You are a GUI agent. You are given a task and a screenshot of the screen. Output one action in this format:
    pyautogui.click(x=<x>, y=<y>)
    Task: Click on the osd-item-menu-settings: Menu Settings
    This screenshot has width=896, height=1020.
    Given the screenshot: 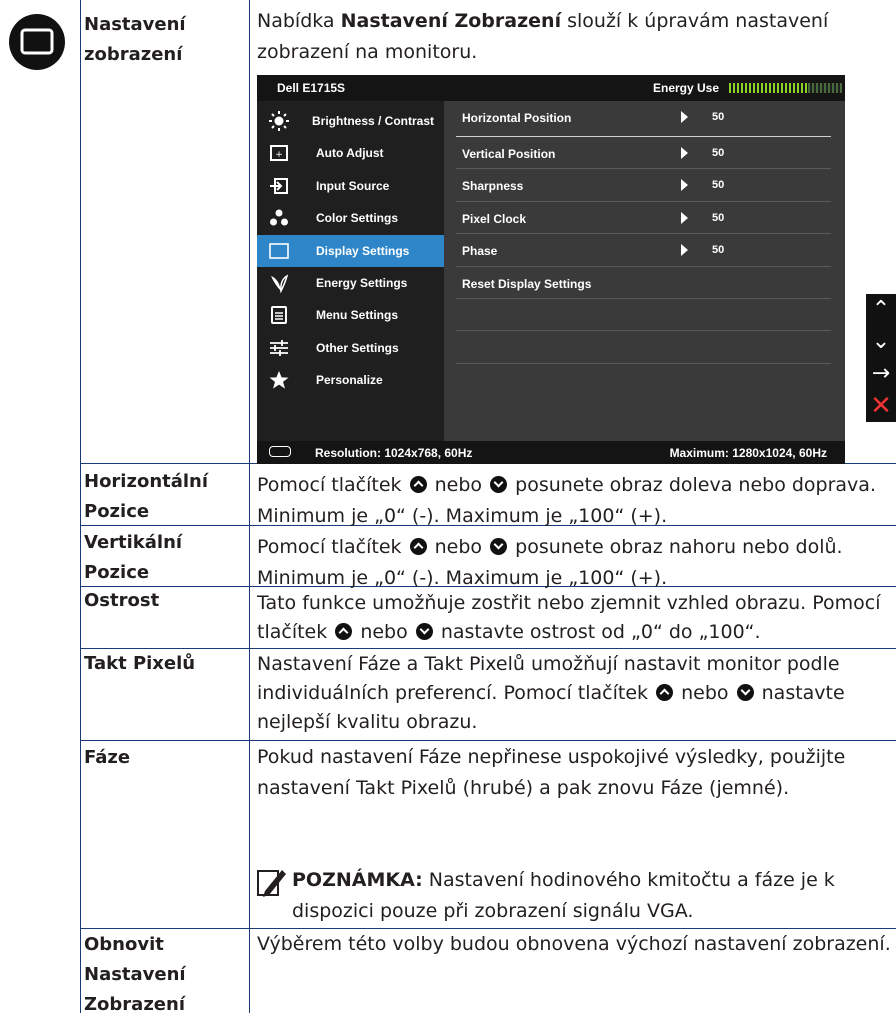 What is the action you would take?
    pyautogui.click(x=350, y=315)
    